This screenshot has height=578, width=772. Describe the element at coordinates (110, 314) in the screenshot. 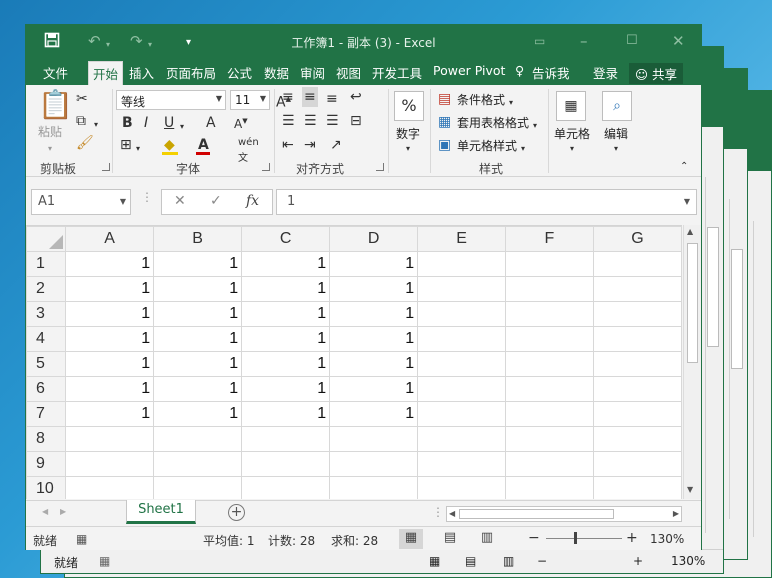

I see `cell-a3: 1` at that location.